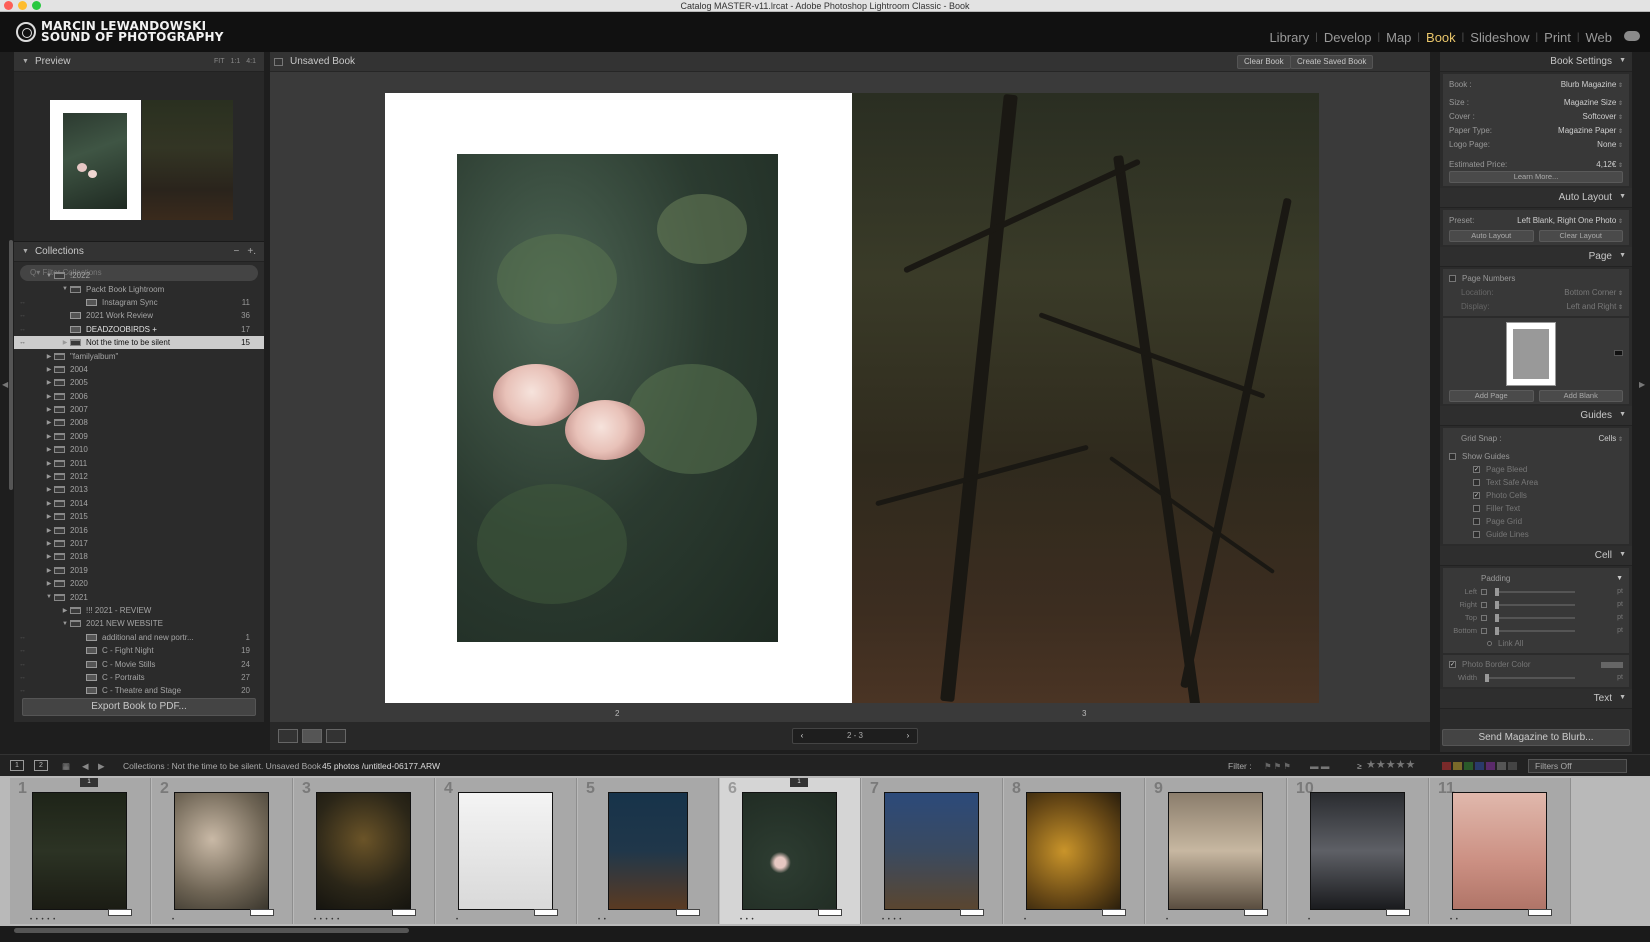 This screenshot has width=1650, height=942. Describe the element at coordinates (139, 663) in the screenshot. I see `collection-item: ↔ C - Movie Stills 24` at that location.